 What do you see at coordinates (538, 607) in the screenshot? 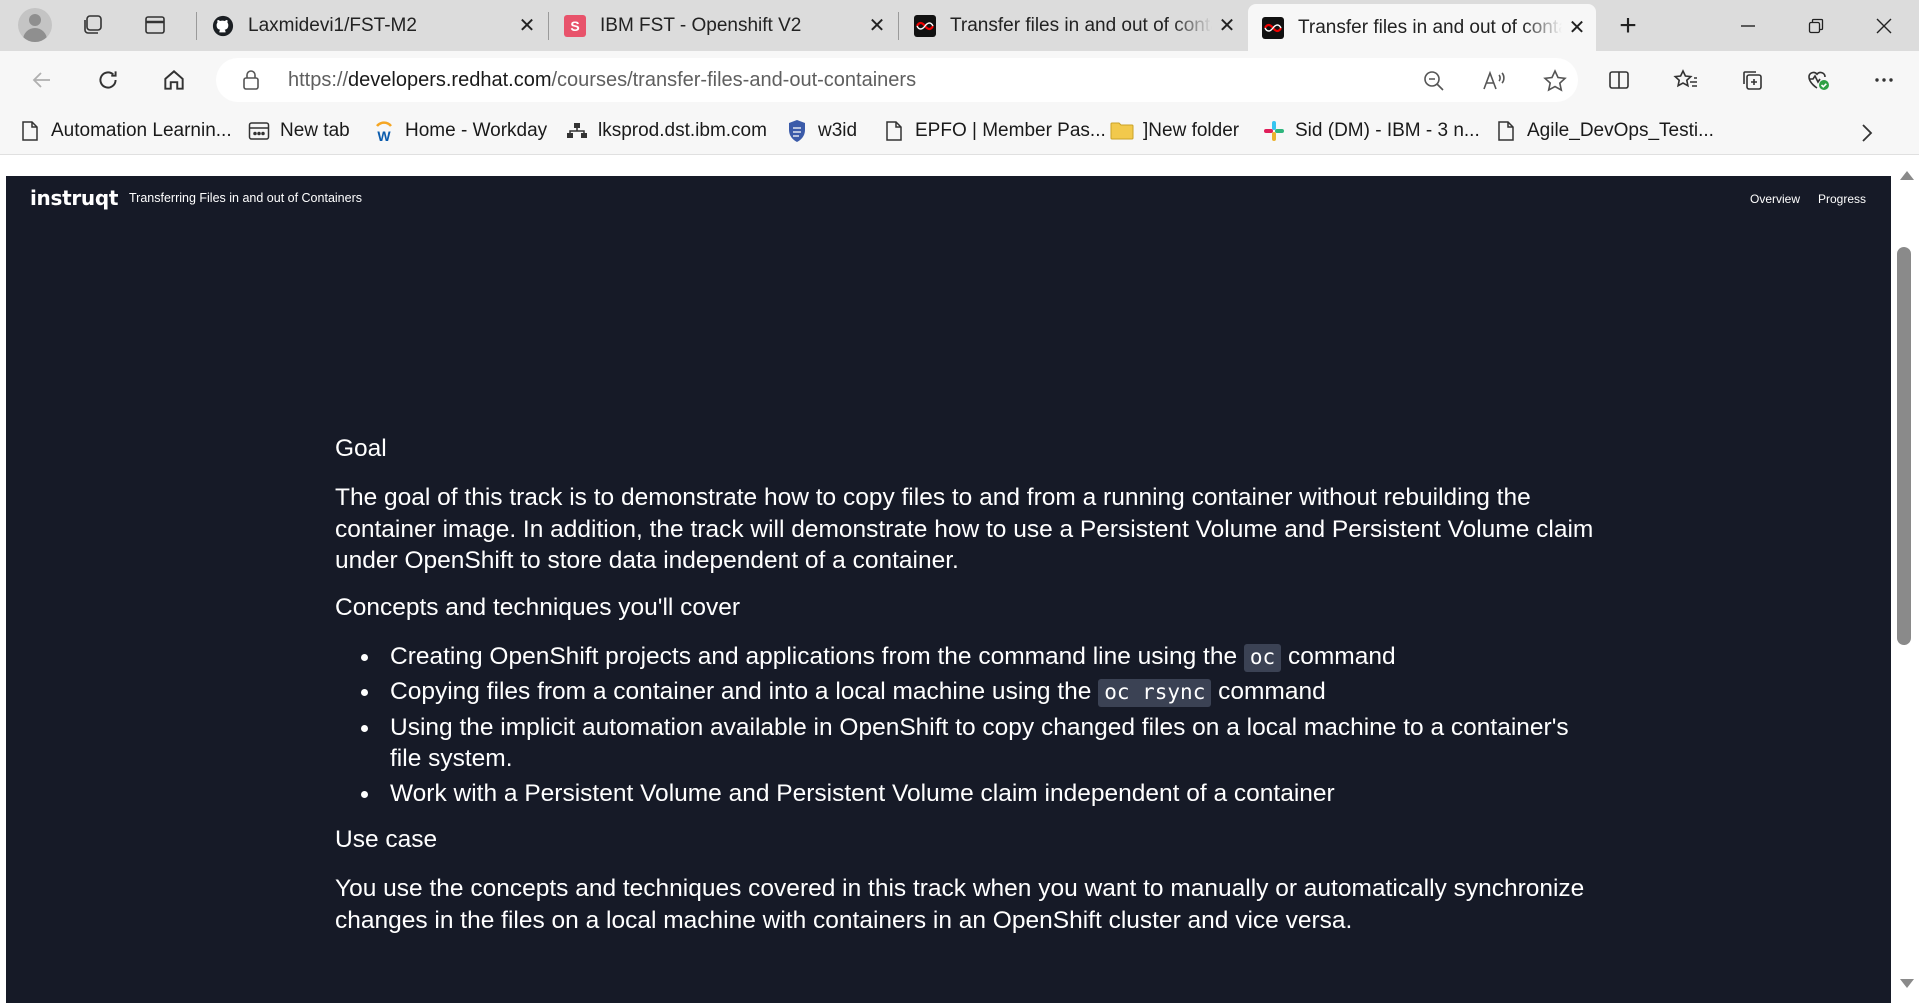
I see `concepts-heading: Concepts and techniques you'll cover` at bounding box center [538, 607].